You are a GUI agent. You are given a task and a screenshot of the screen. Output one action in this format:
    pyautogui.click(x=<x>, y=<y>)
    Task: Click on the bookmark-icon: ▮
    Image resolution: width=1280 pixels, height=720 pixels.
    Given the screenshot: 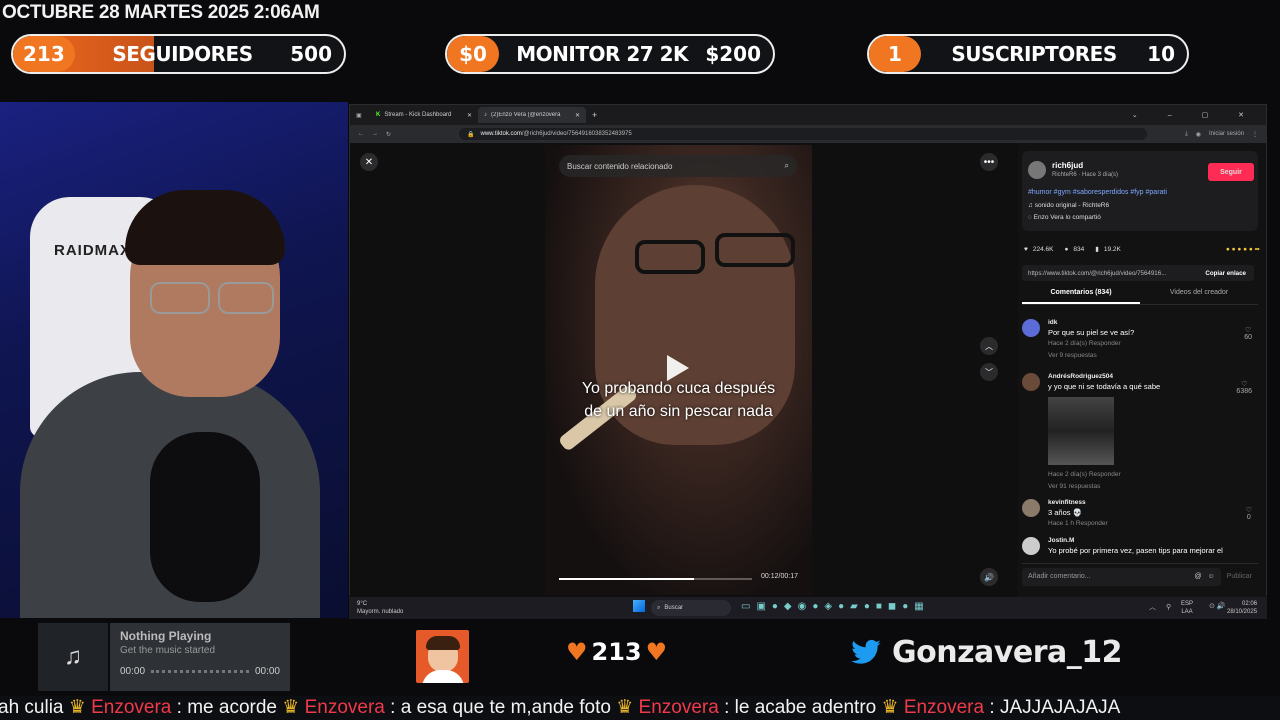 What is the action you would take?
    pyautogui.click(x=1097, y=249)
    